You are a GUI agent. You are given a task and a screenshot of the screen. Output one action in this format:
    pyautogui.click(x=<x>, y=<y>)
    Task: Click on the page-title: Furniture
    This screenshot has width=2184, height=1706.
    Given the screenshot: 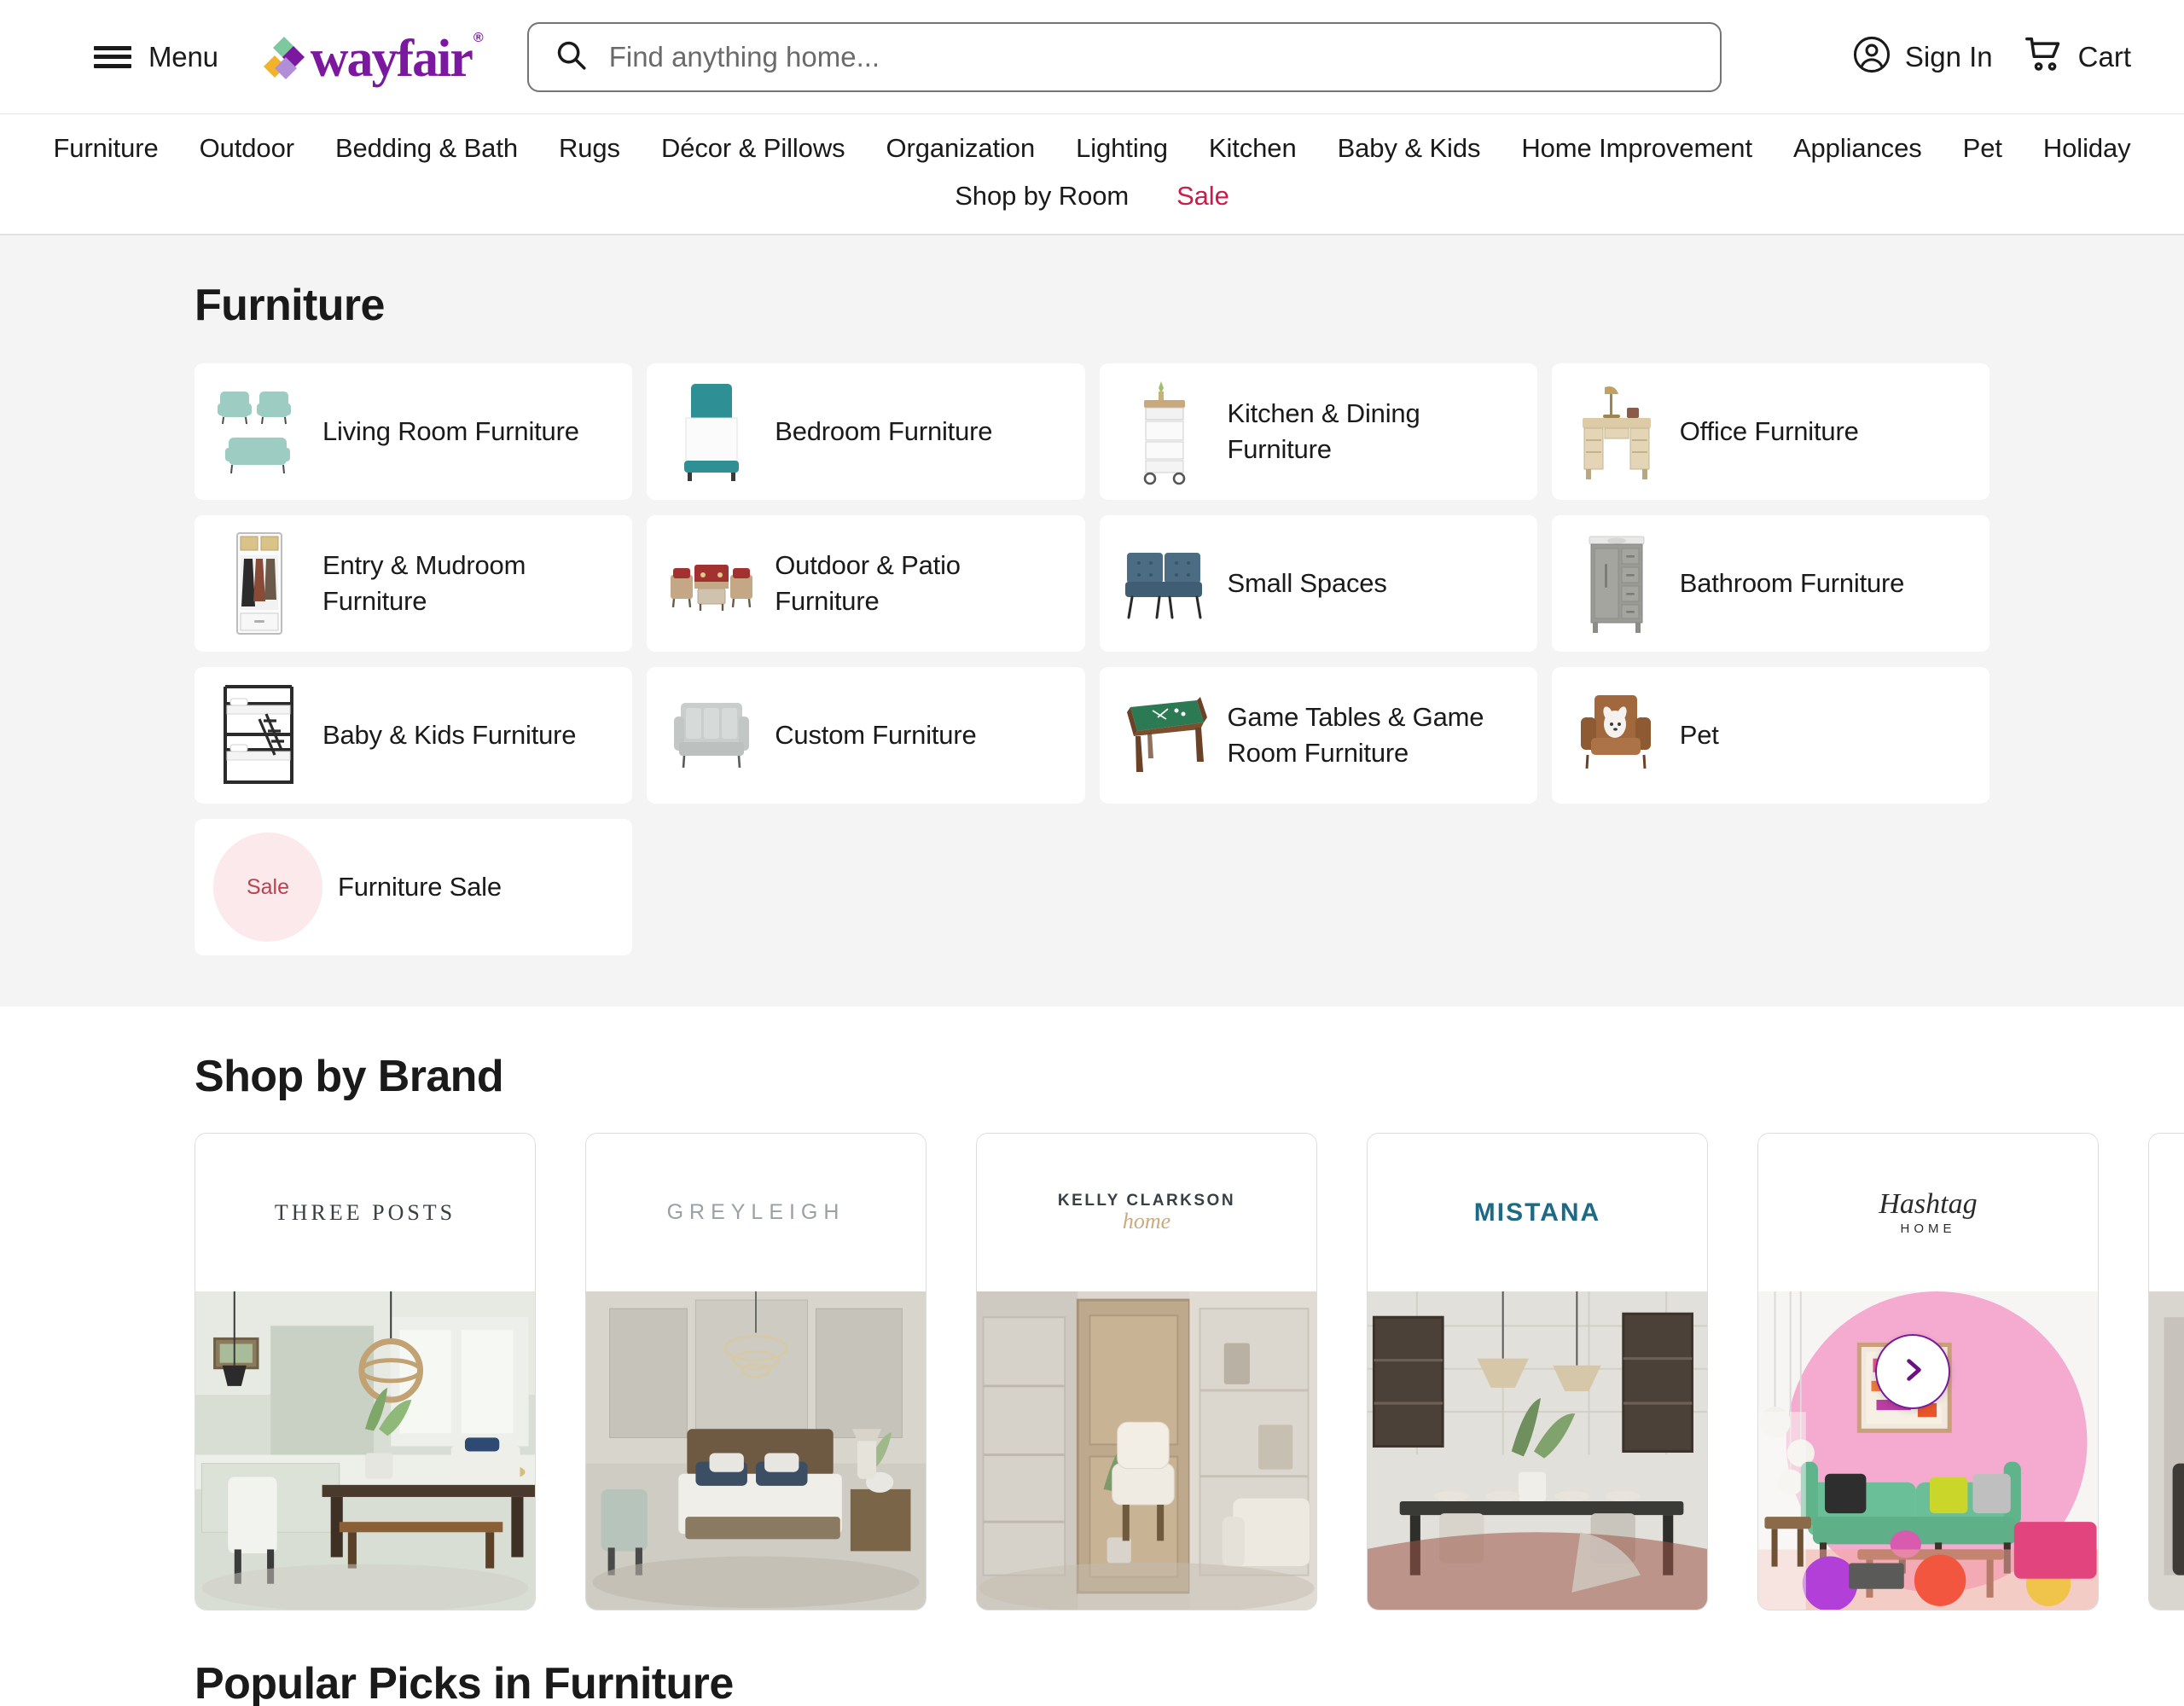 What is the action you would take?
    pyautogui.click(x=290, y=305)
    